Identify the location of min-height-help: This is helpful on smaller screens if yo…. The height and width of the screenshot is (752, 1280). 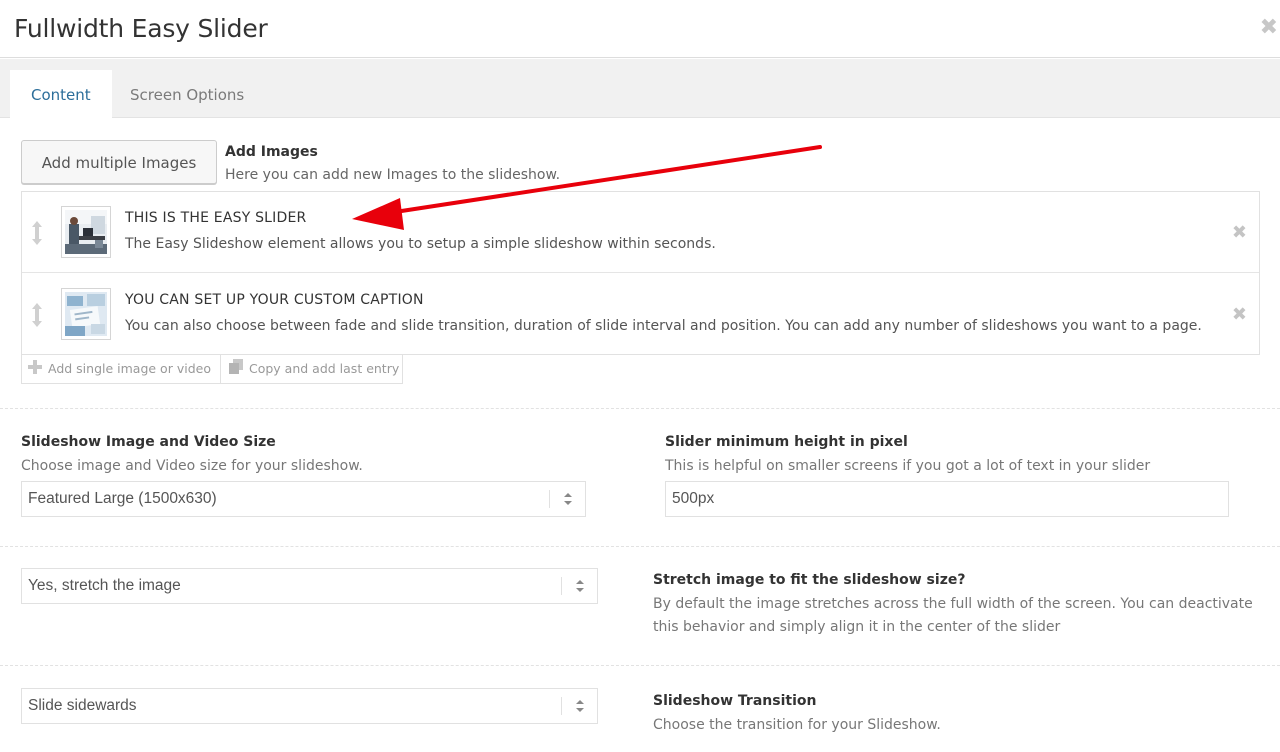
(908, 466).